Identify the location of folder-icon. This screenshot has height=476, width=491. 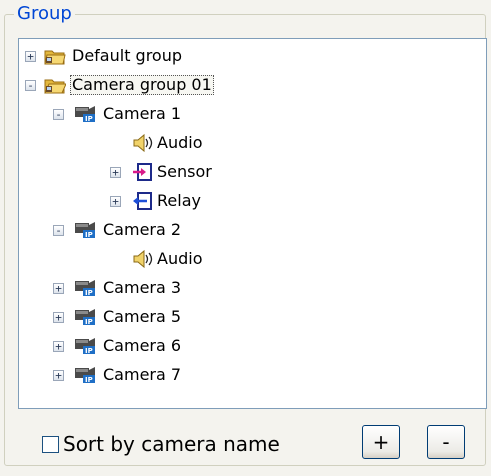
(55, 57).